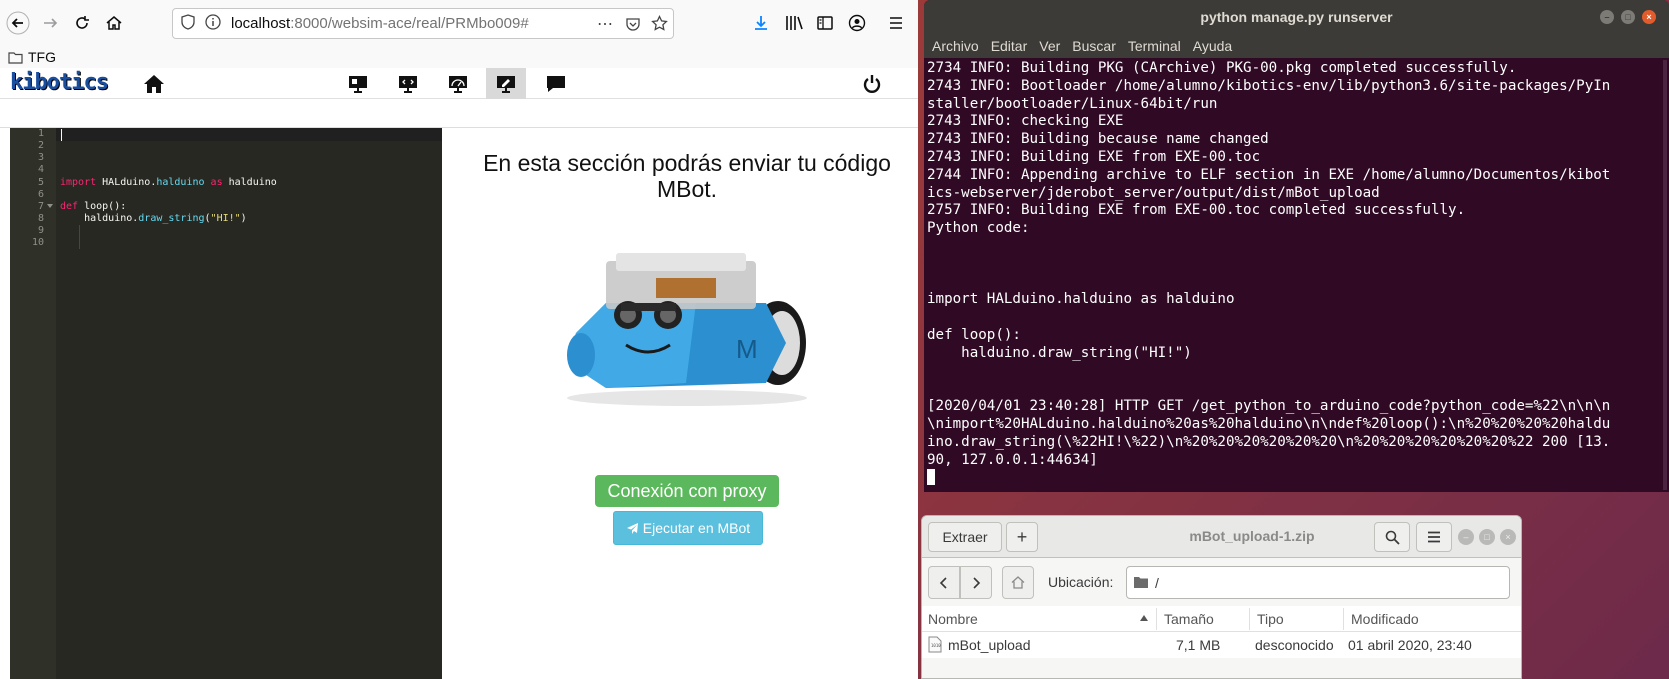 Image resolution: width=1669 pixels, height=679 pixels. Describe the element at coordinates (896, 24) in the screenshot. I see `menu-icon` at that location.